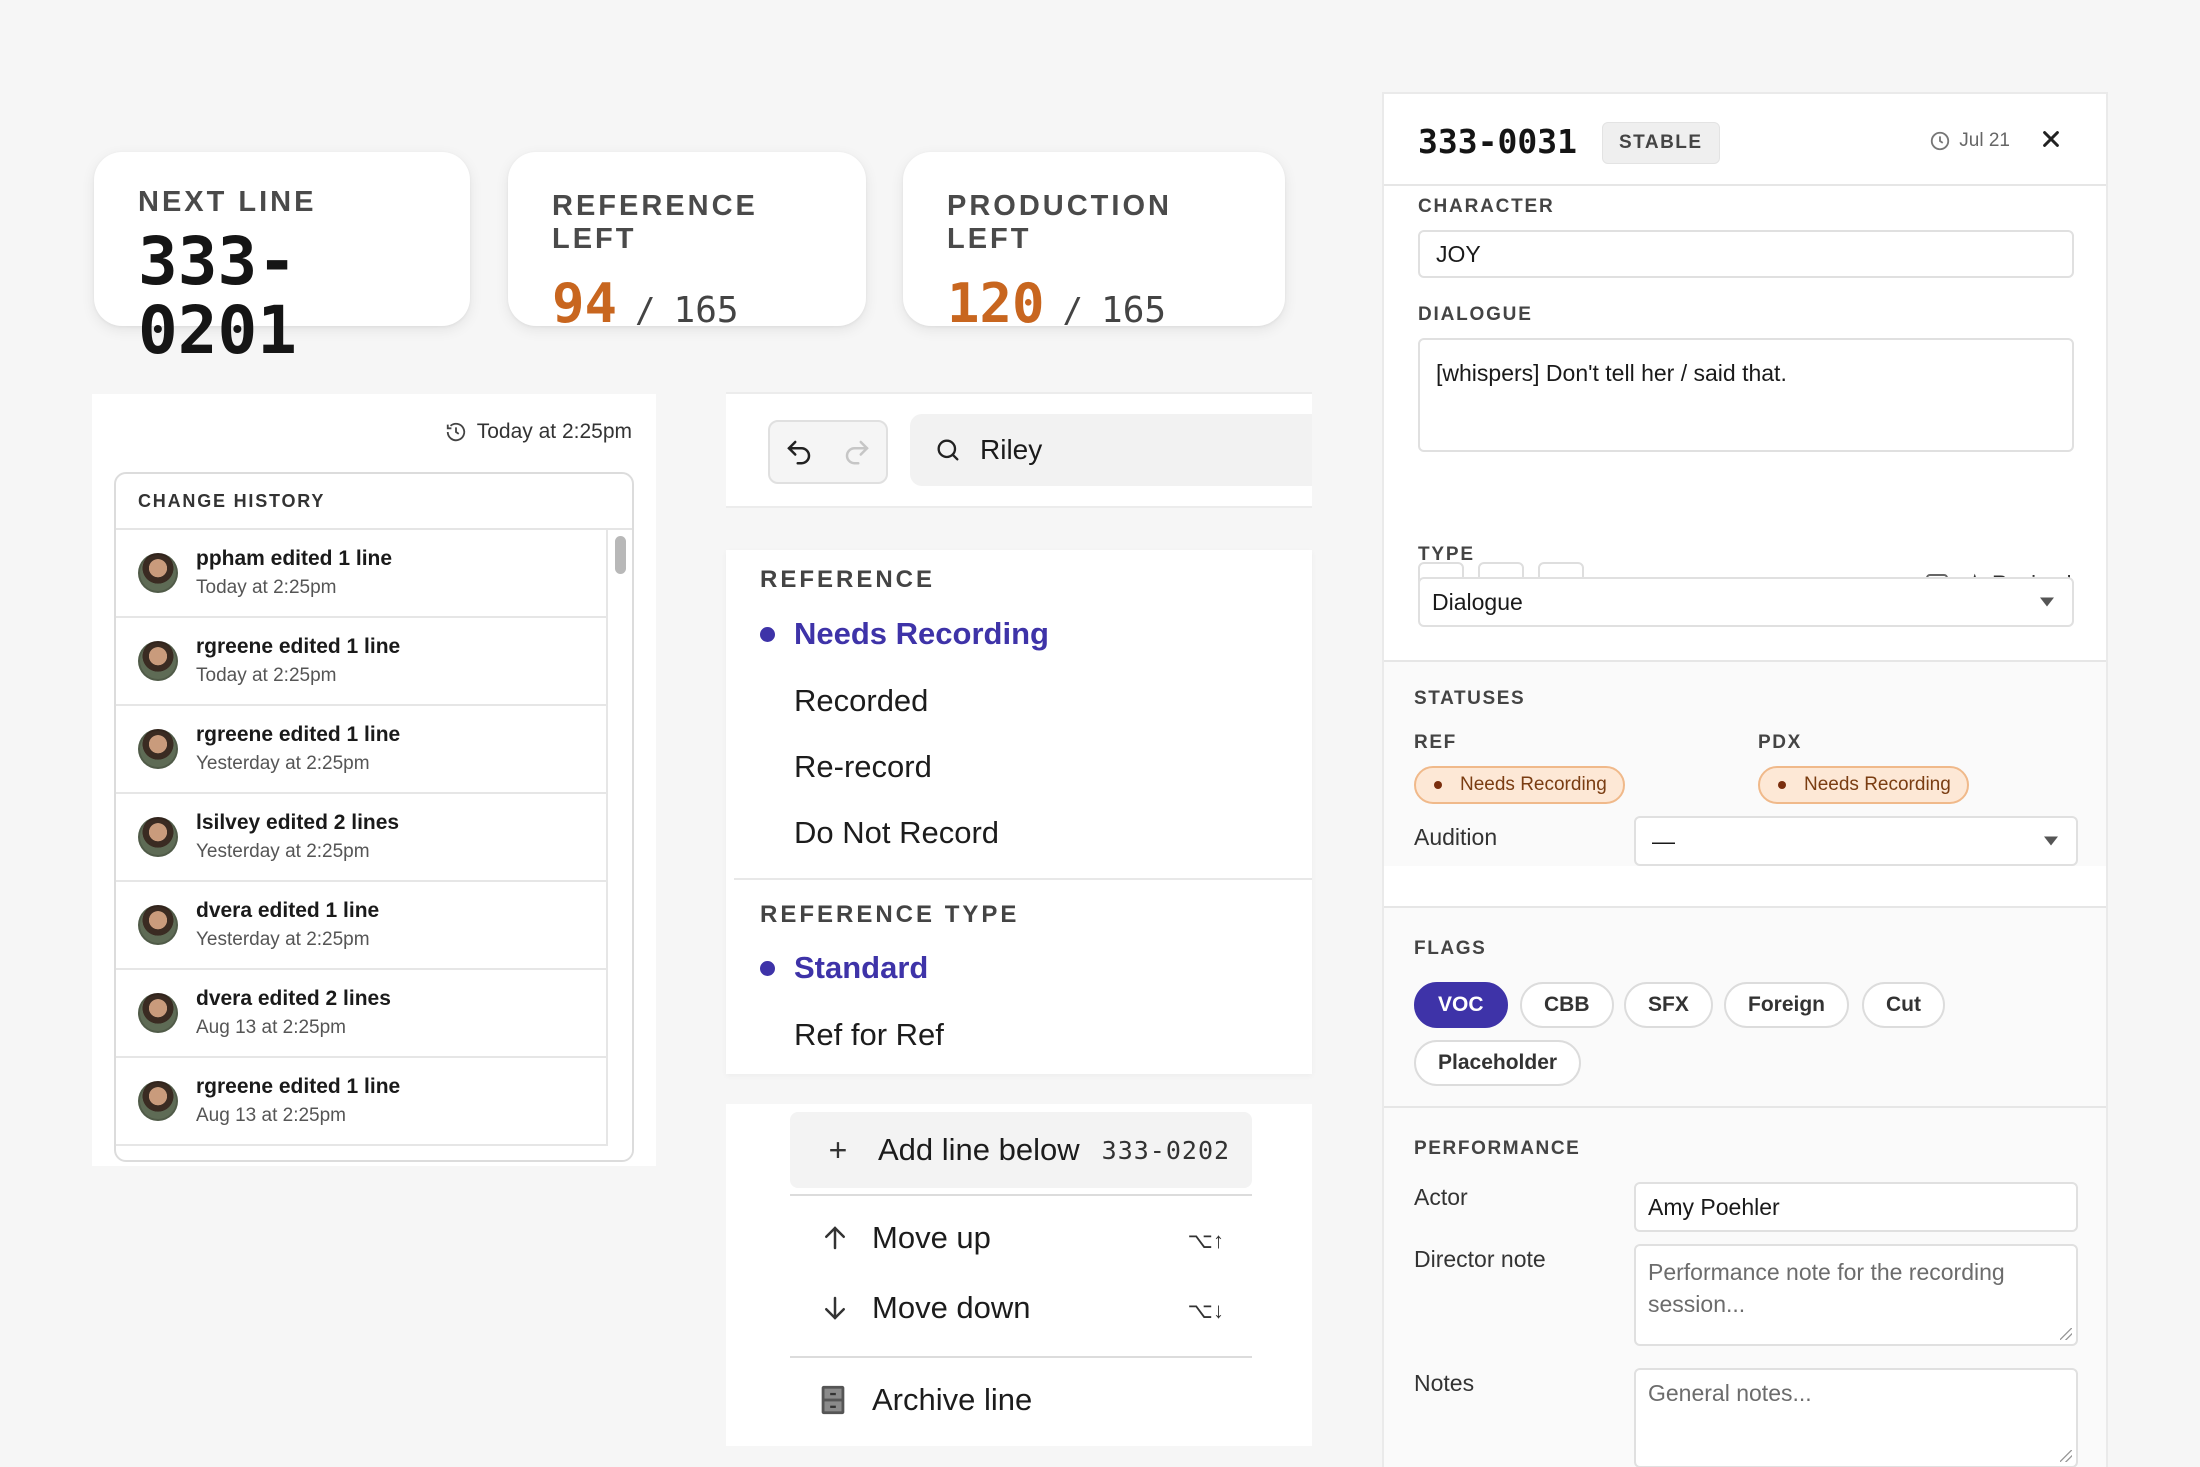 This screenshot has height=1467, width=2200. What do you see at coordinates (1856, 1207) in the screenshot?
I see `actor-input: Amy Poehler` at bounding box center [1856, 1207].